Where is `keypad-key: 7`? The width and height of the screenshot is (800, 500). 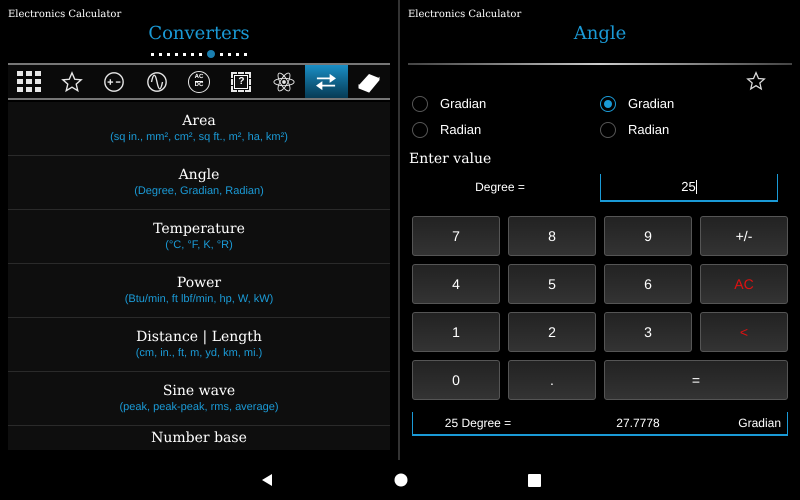 keypad-key: 7 is located at coordinates (456, 236).